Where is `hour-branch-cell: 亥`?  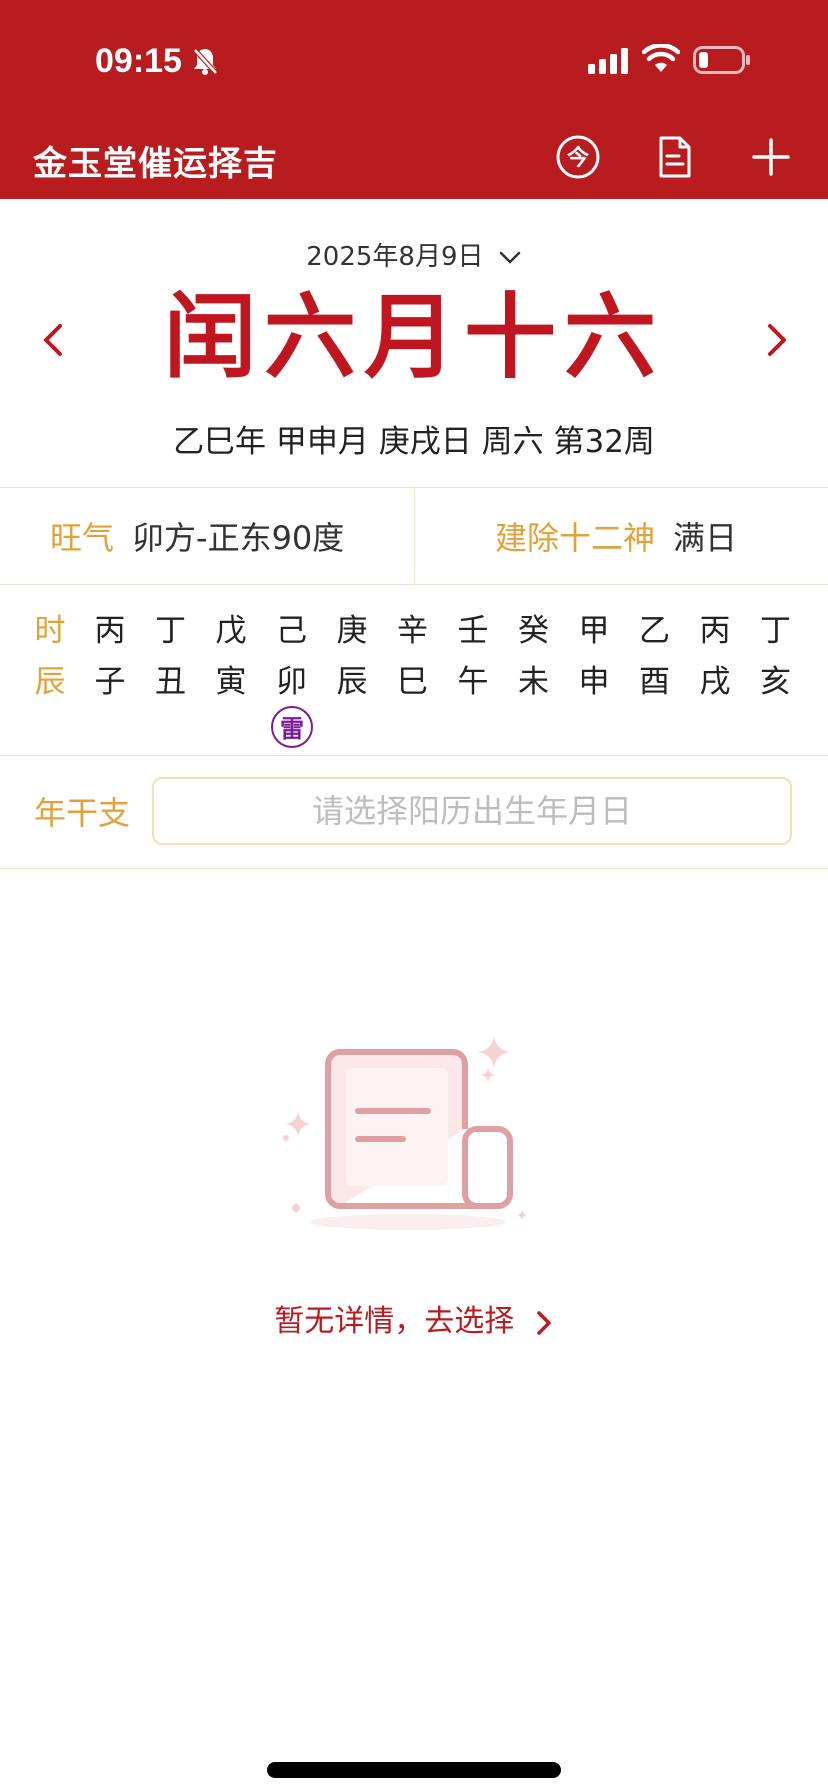
hour-branch-cell: 亥 is located at coordinates (776, 682).